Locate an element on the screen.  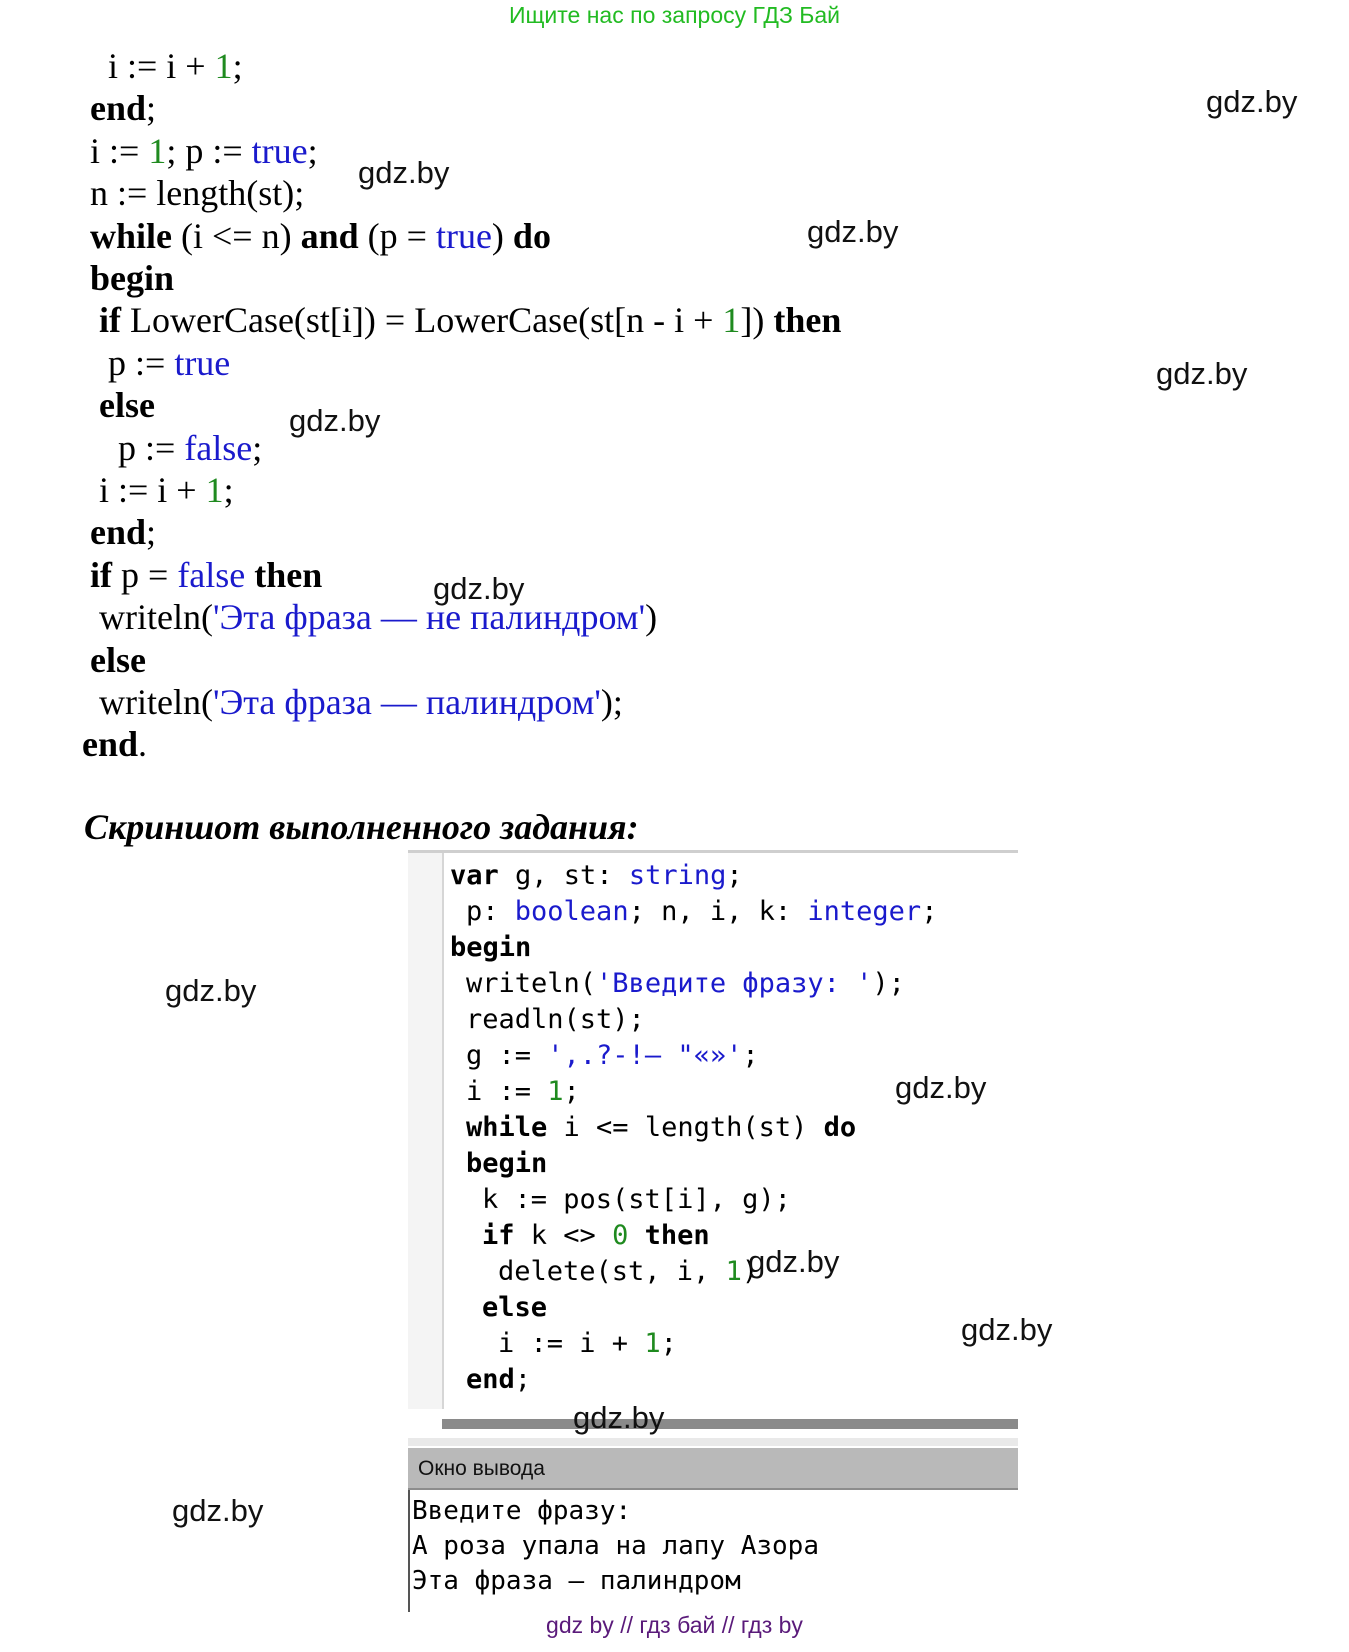
output-window-header: Окно вывода is located at coordinates (713, 1469).